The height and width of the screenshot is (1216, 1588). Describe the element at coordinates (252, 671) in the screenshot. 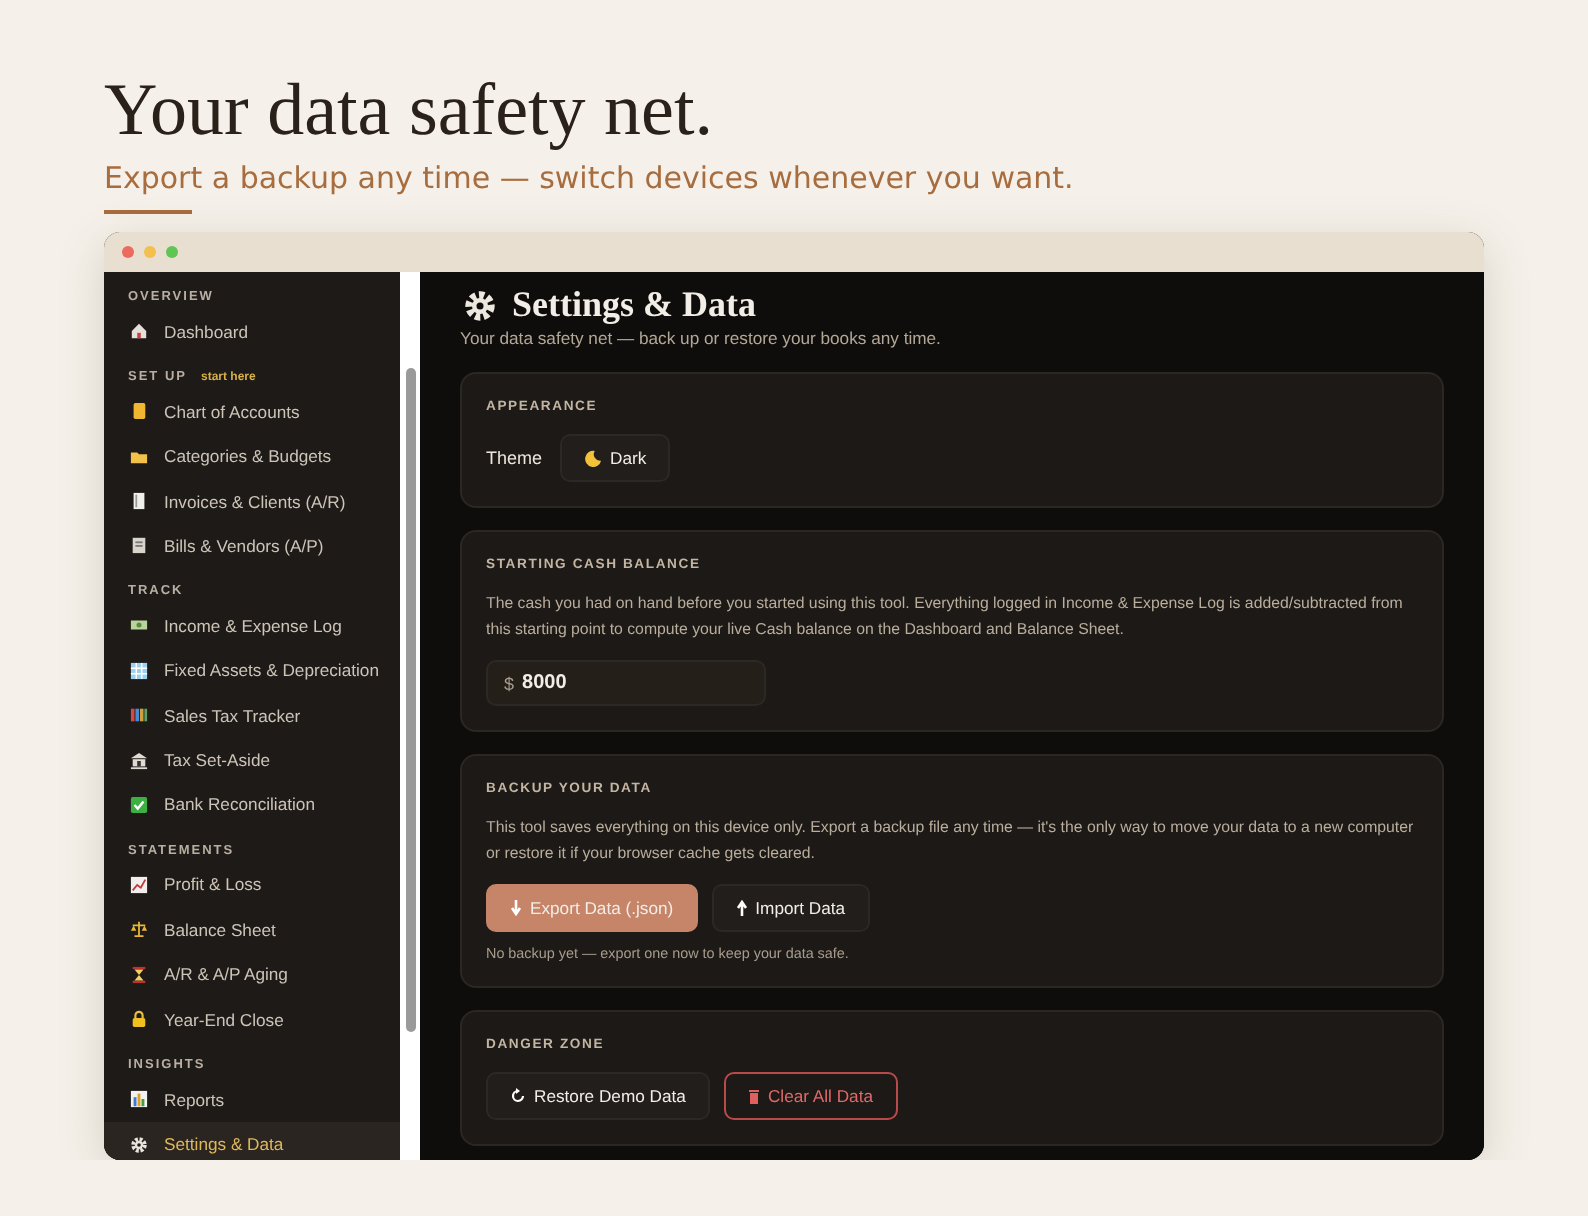

I see `nav-item: Fixed Assets & Depreciation` at that location.